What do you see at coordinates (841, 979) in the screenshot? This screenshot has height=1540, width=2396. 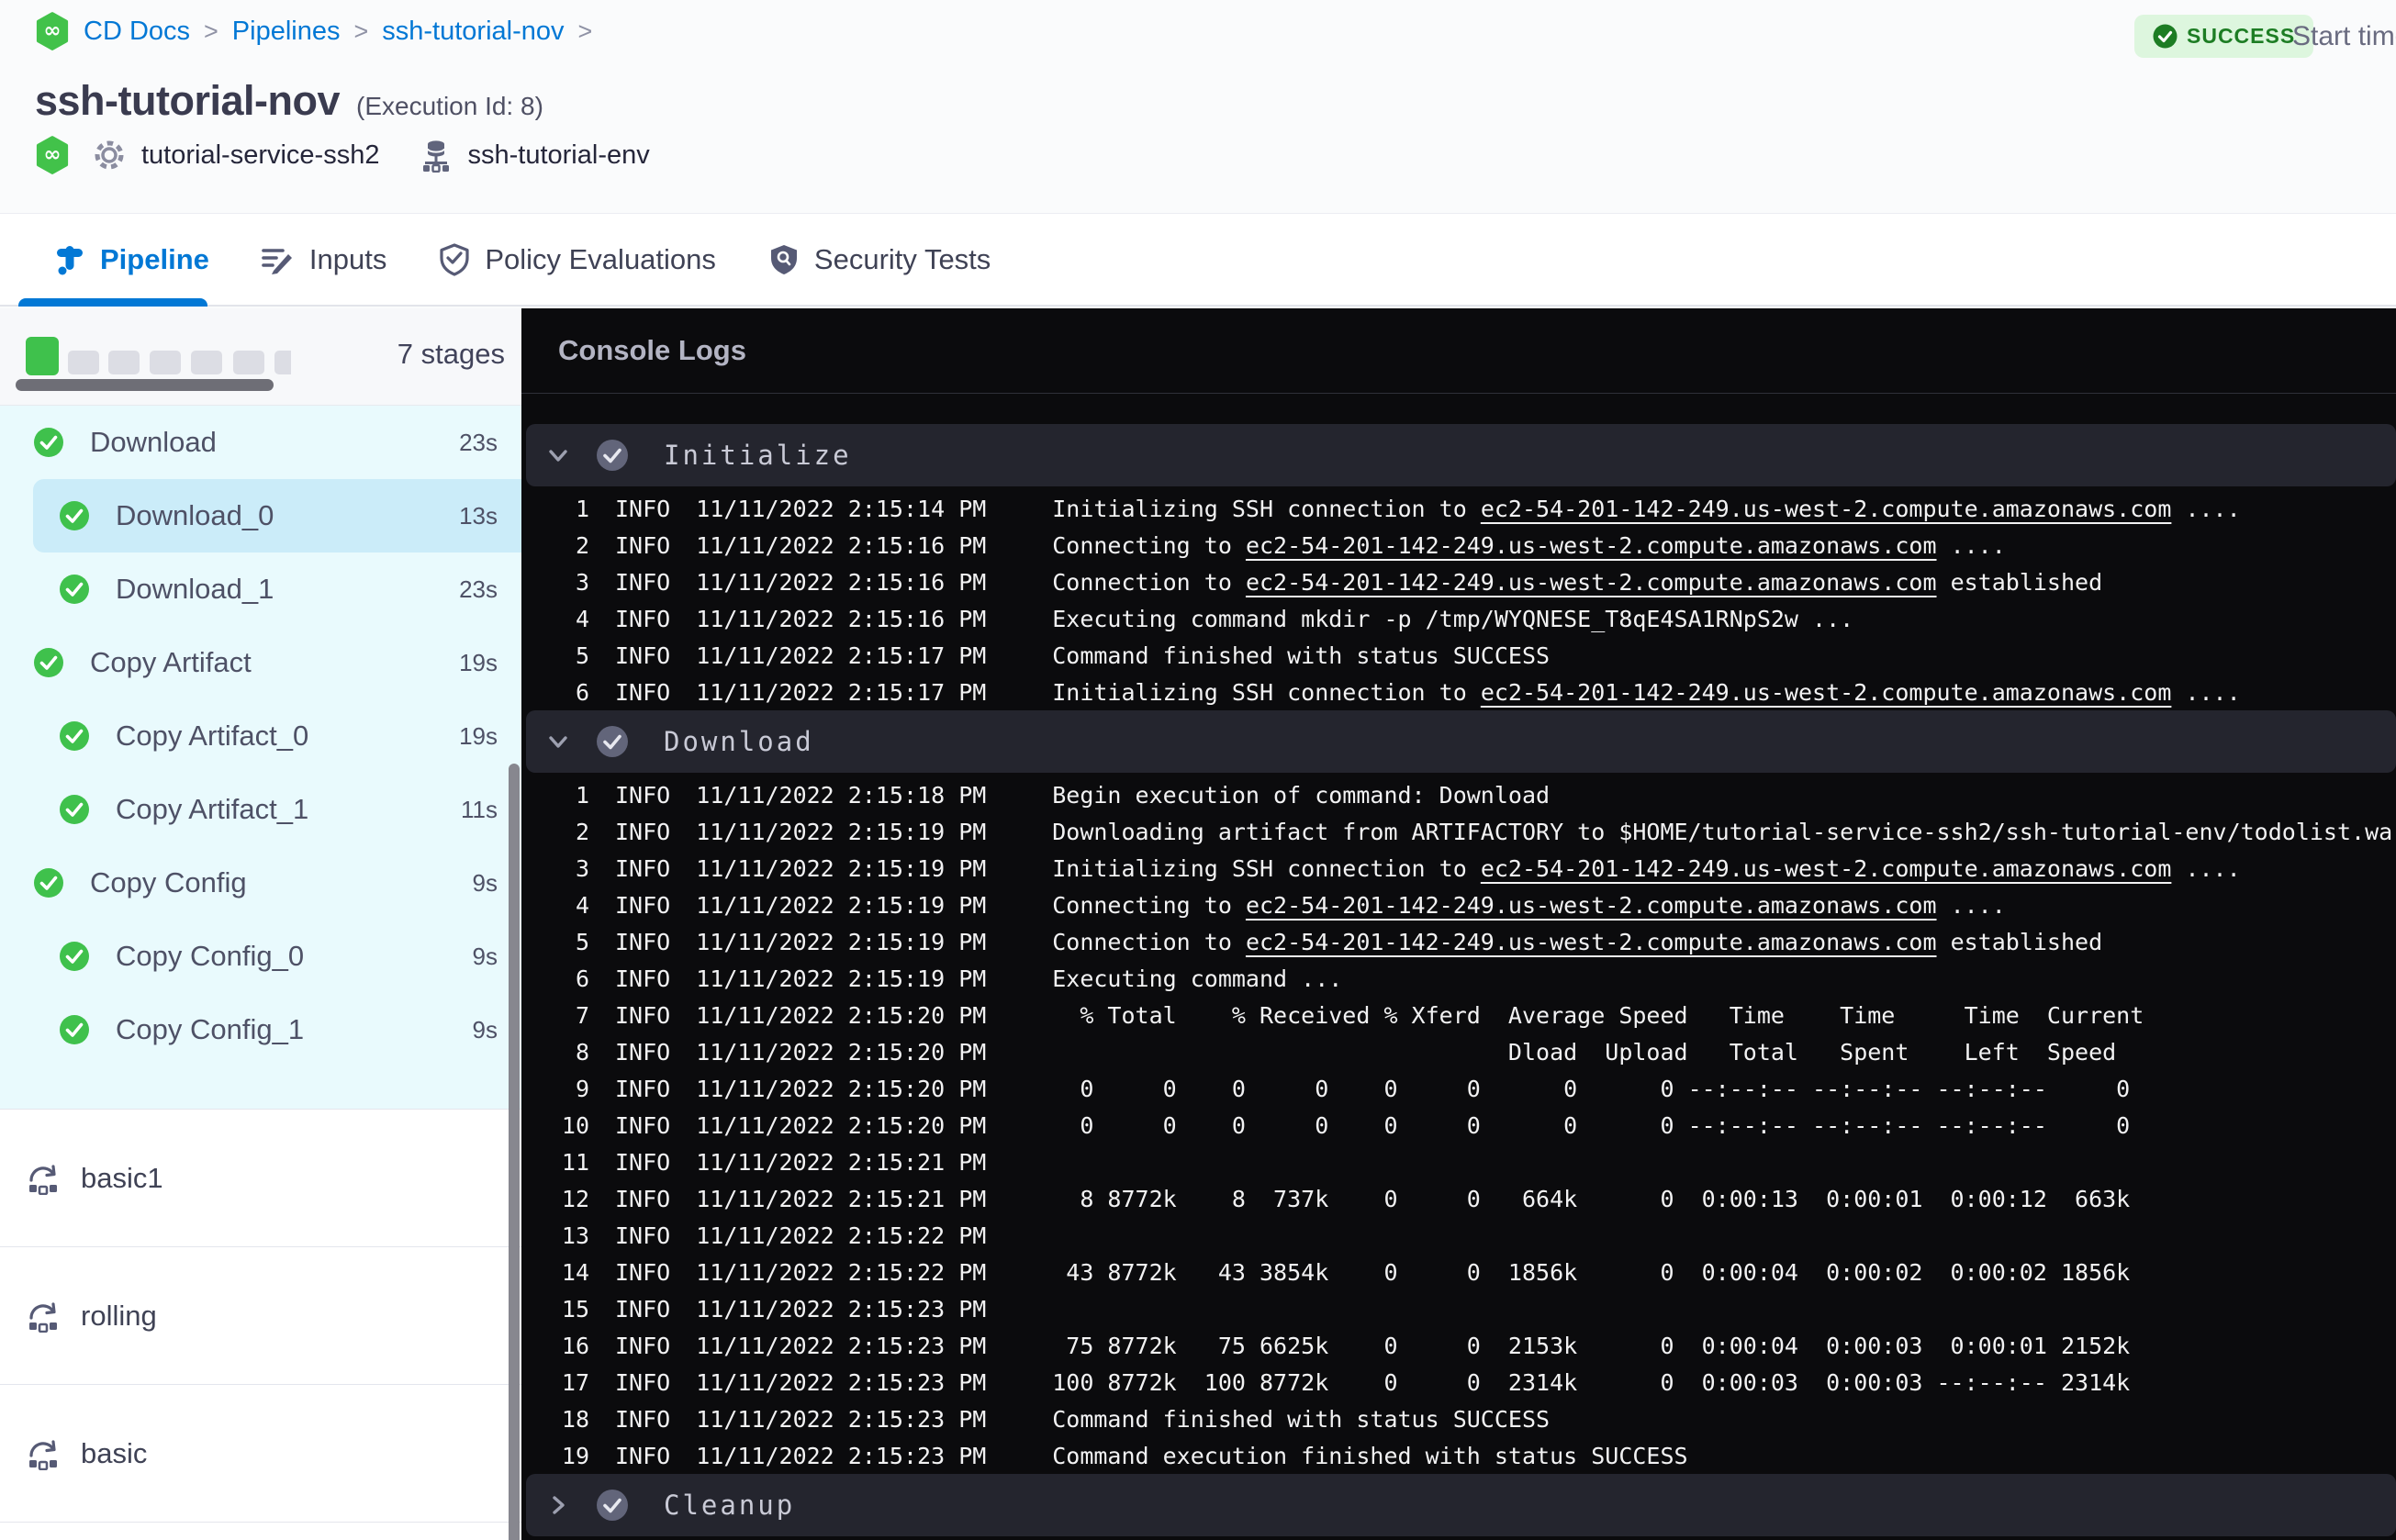 I see `log-timestamp: 11/11/2022 2:15:19 PM` at bounding box center [841, 979].